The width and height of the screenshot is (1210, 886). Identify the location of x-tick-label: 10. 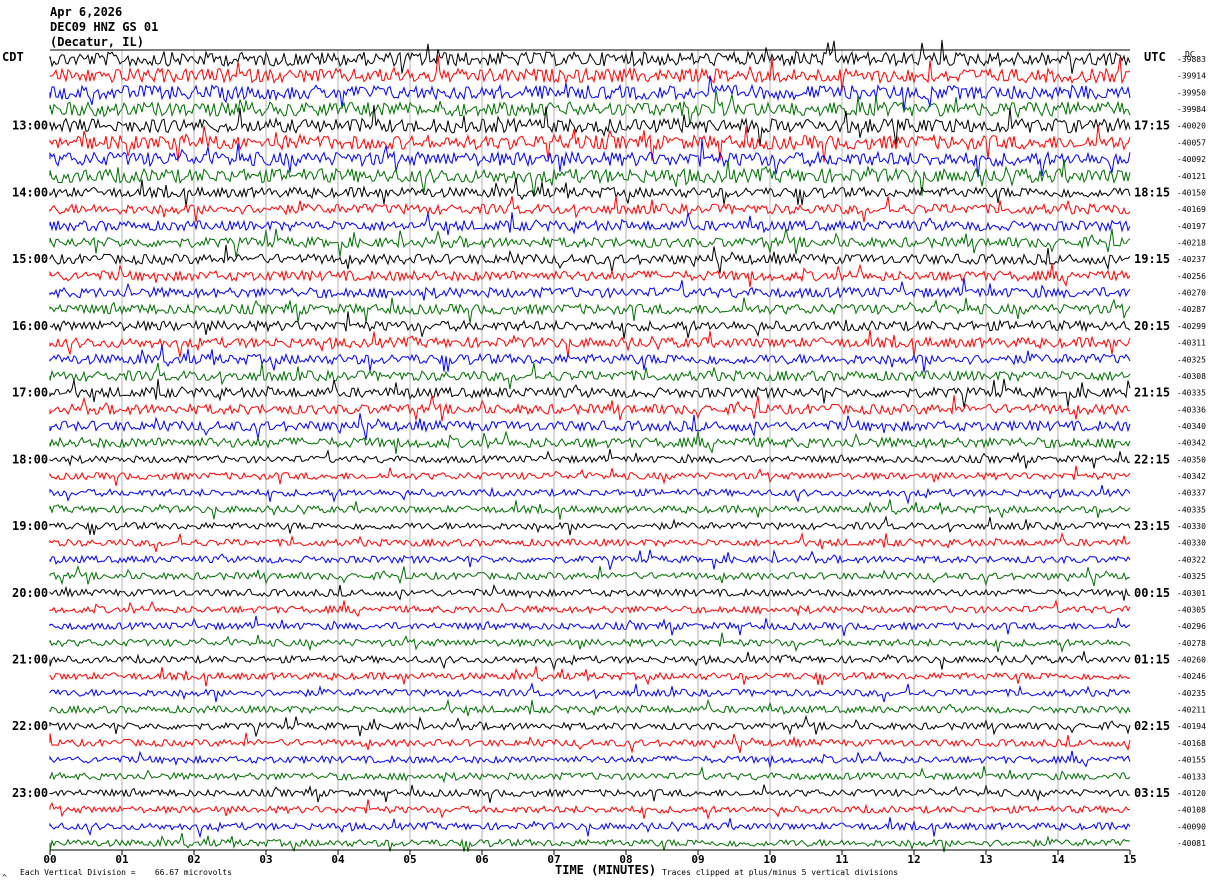
(769, 859).